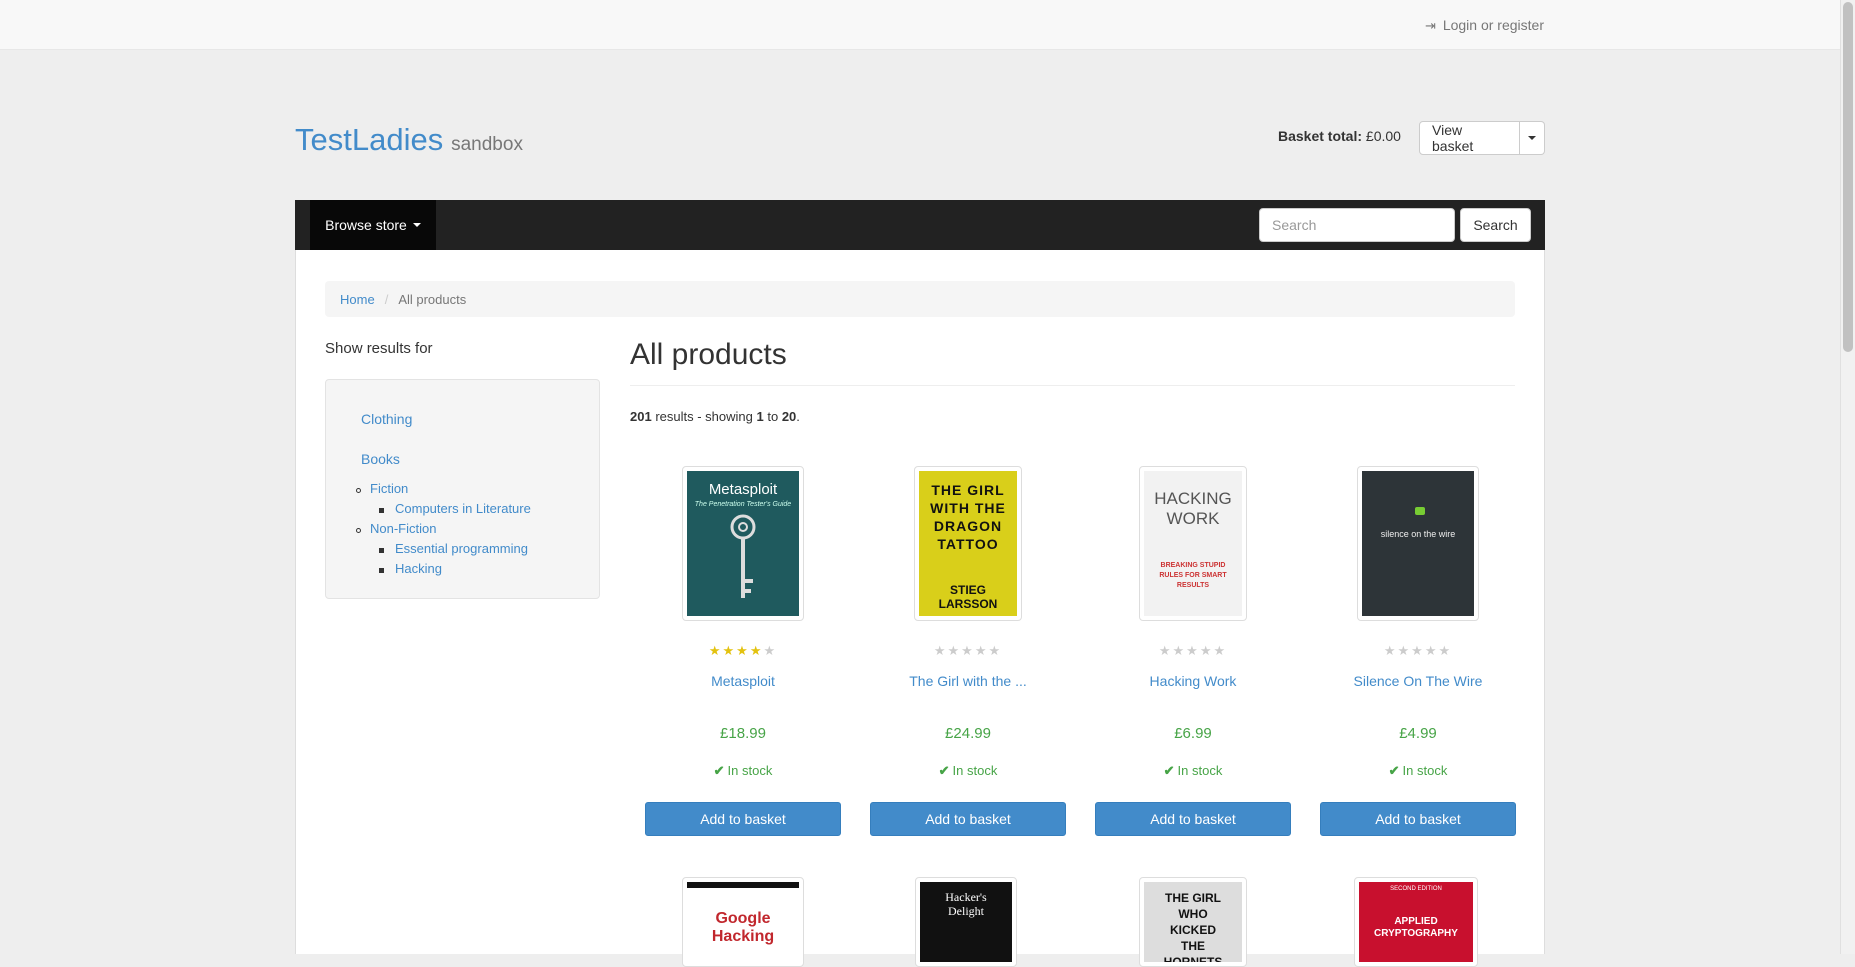  Describe the element at coordinates (389, 488) in the screenshot. I see `category-fiction: Fiction` at that location.